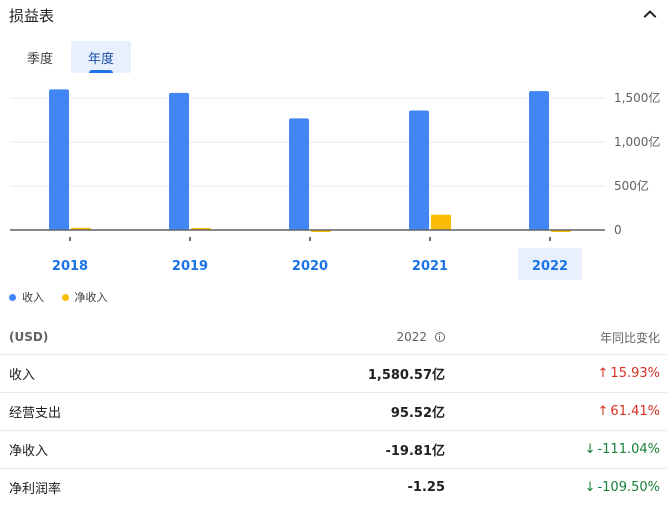 The height and width of the screenshot is (506, 667). Describe the element at coordinates (631, 185) in the screenshot. I see `y-tick-label: 500亿` at that location.